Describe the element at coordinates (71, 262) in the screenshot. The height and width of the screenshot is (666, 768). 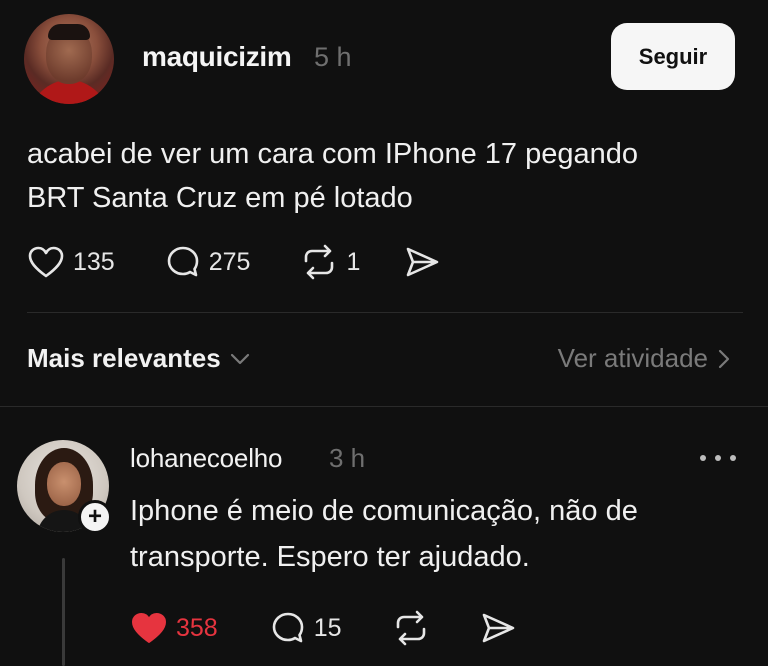
I see `like-button: 135` at that location.